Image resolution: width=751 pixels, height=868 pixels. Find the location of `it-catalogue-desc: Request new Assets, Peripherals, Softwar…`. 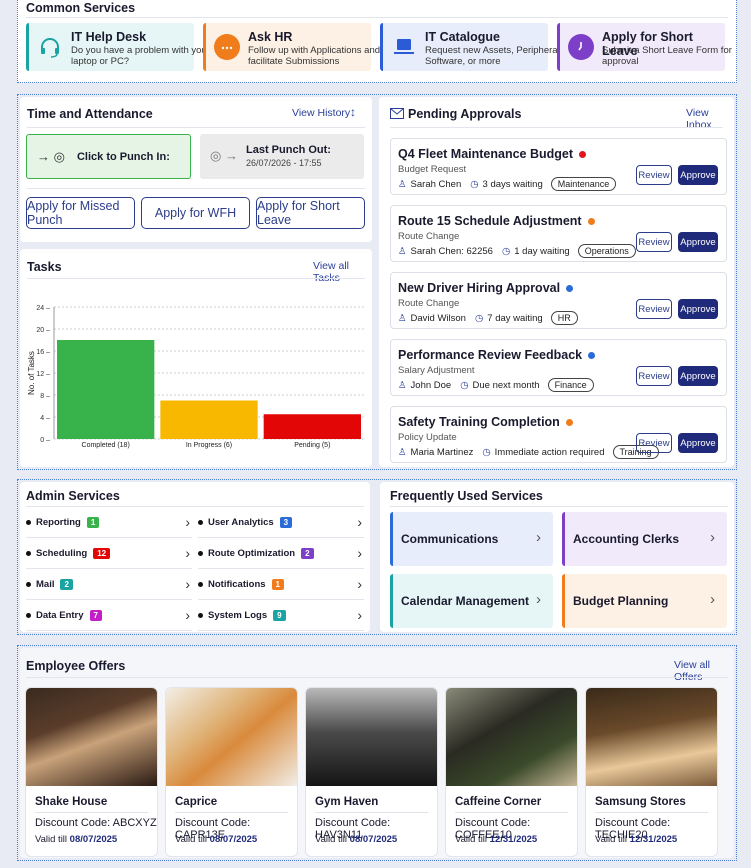

it-catalogue-desc: Request new Assets, Peripherals, Softwar… is located at coordinates (496, 56).